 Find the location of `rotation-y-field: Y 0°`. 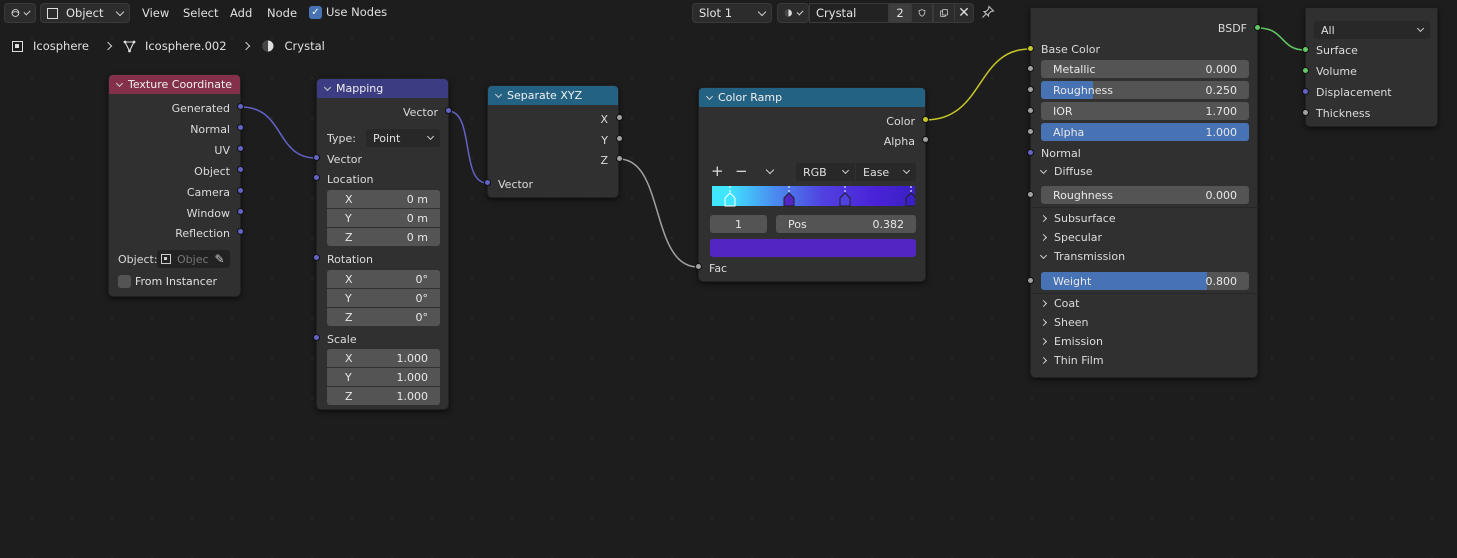

rotation-y-field: Y 0° is located at coordinates (383, 298).